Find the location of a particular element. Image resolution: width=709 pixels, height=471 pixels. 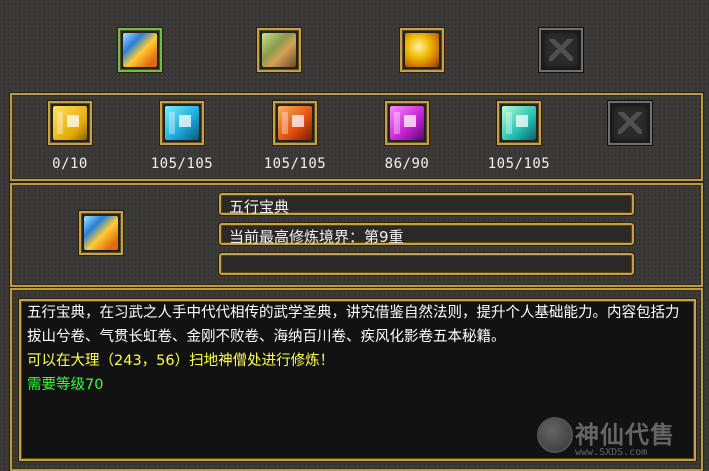

item-name-field: 五行宝典 is located at coordinates (426, 204).